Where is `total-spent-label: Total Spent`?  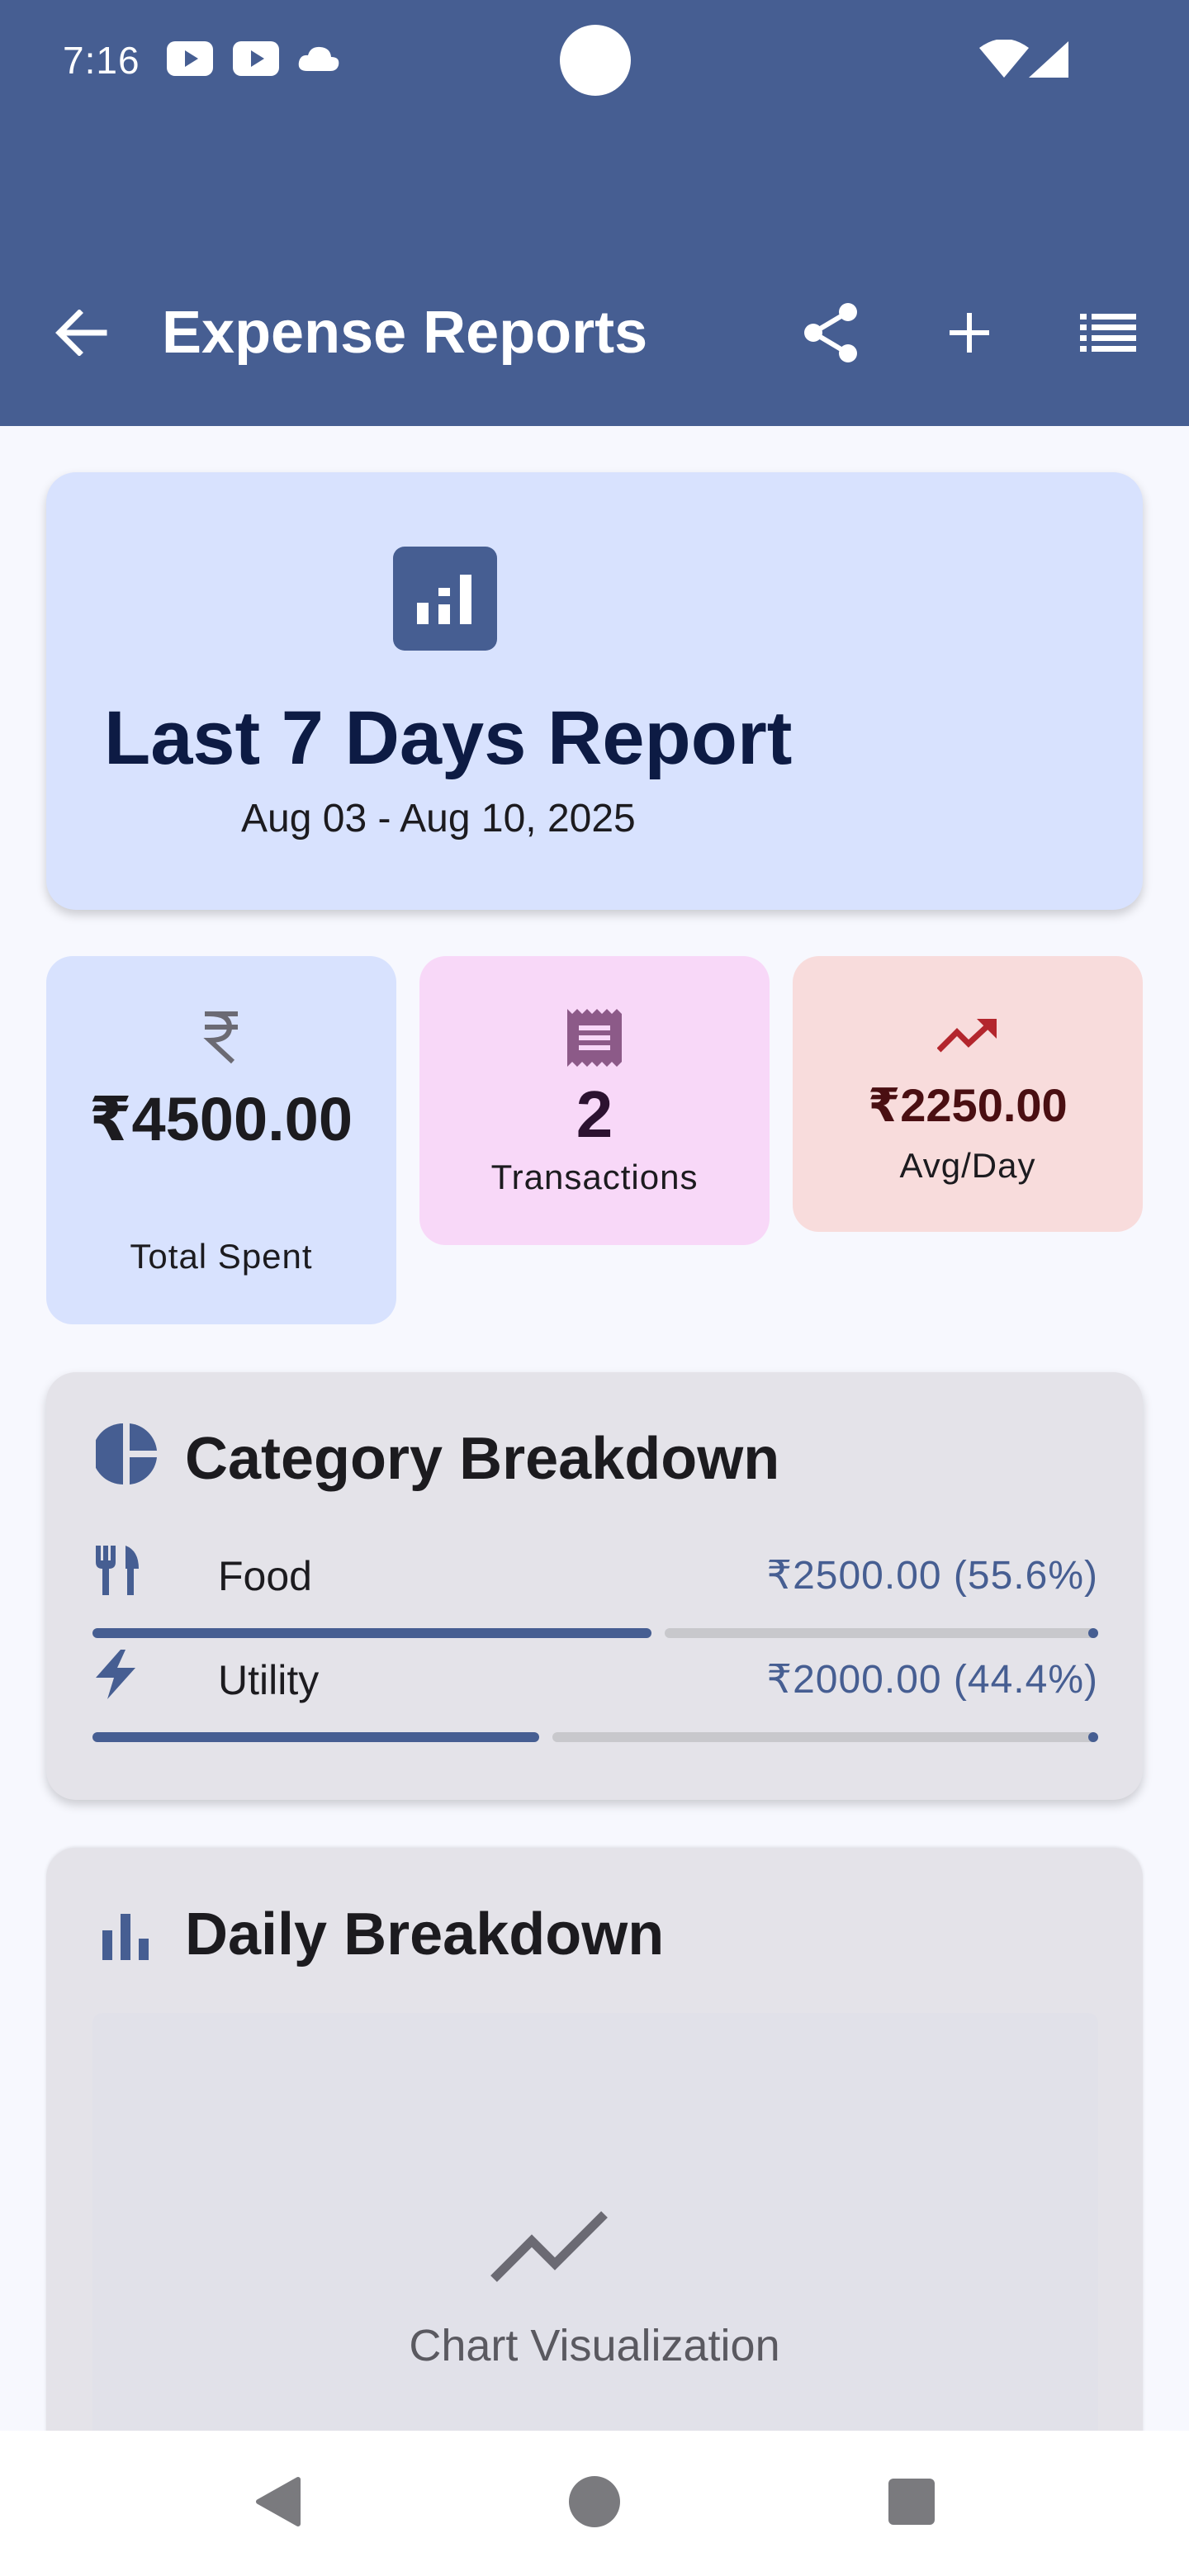 total-spent-label: Total Spent is located at coordinates (221, 1256).